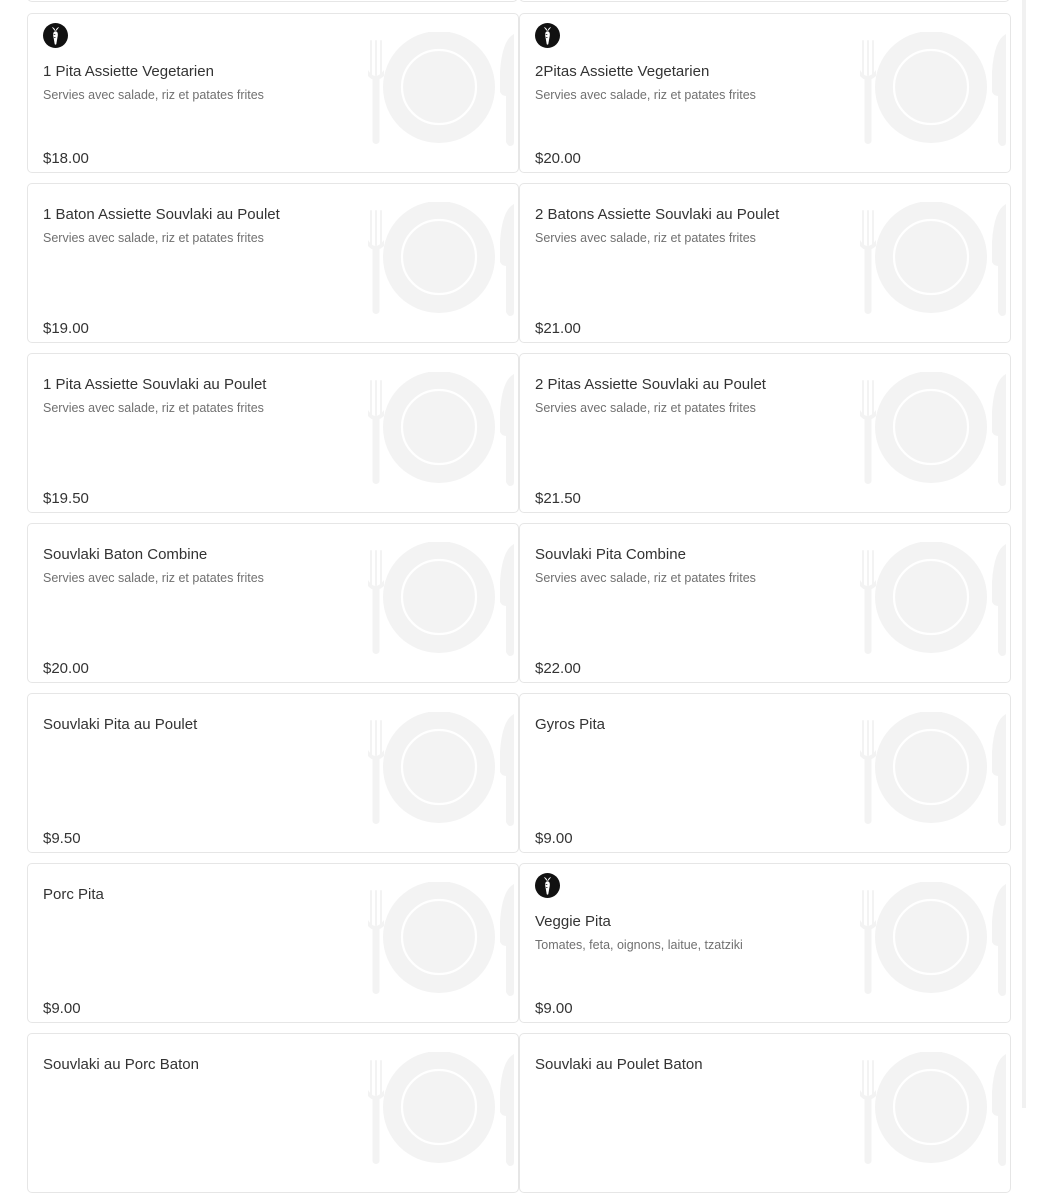 The image size is (1045, 1193). Describe the element at coordinates (650, 384) in the screenshot. I see `menu-item-name: 2 Pitas Assiette Souvlaki au Poulet` at that location.